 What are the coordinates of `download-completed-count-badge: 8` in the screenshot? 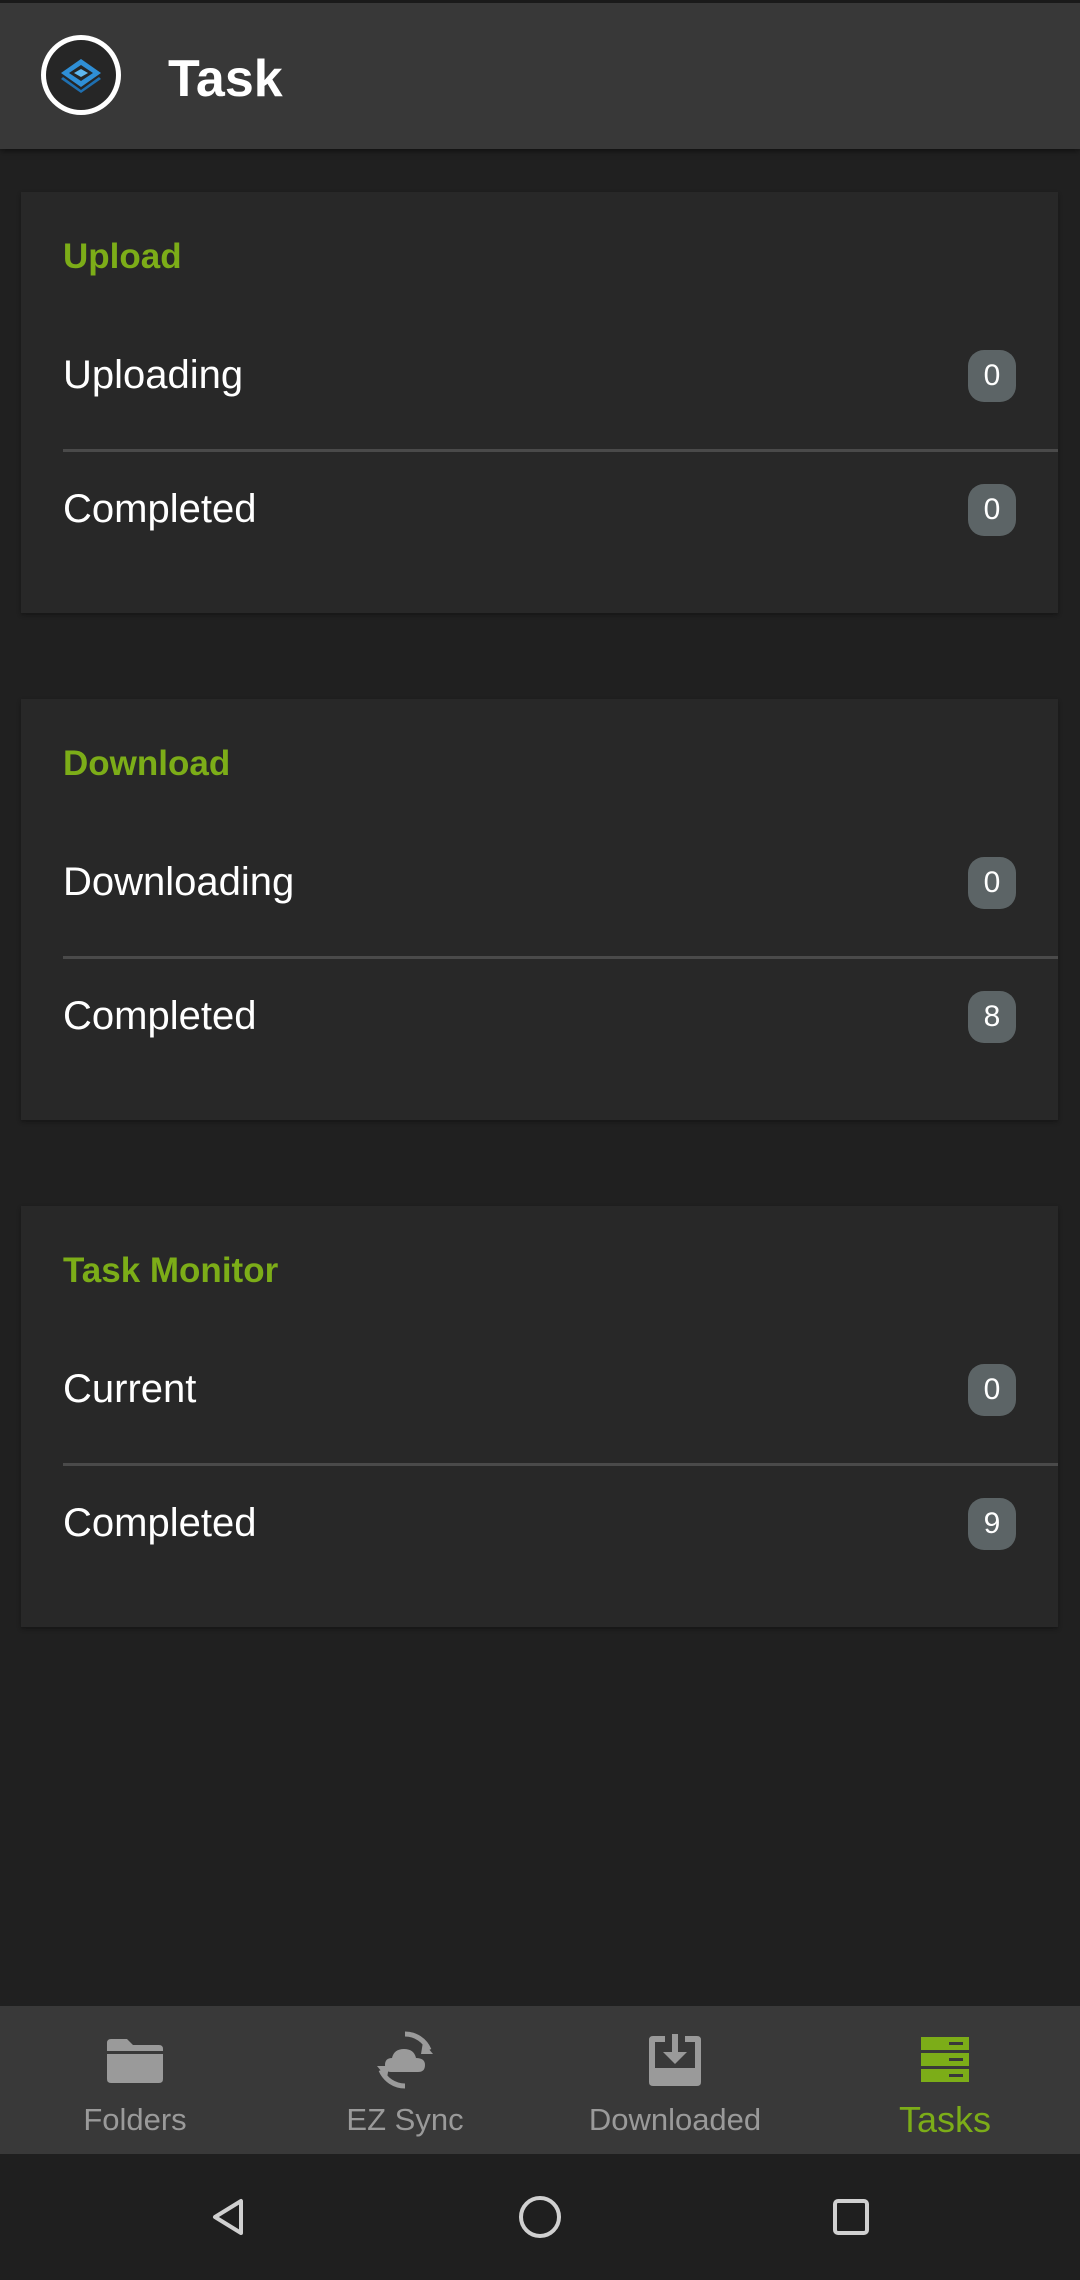 It's located at (992, 1017).